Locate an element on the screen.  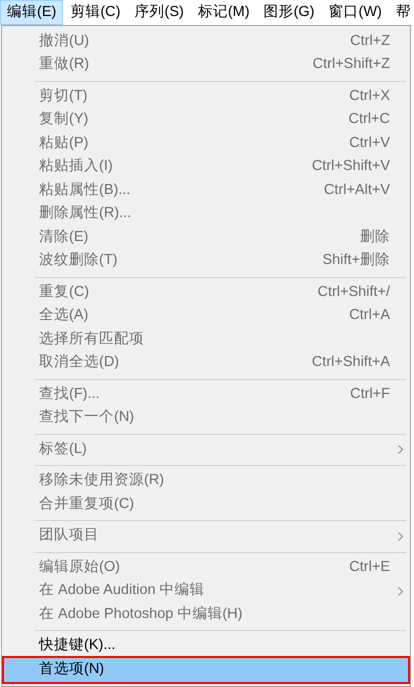
menu-bar-item: 帮 is located at coordinates (401, 12).